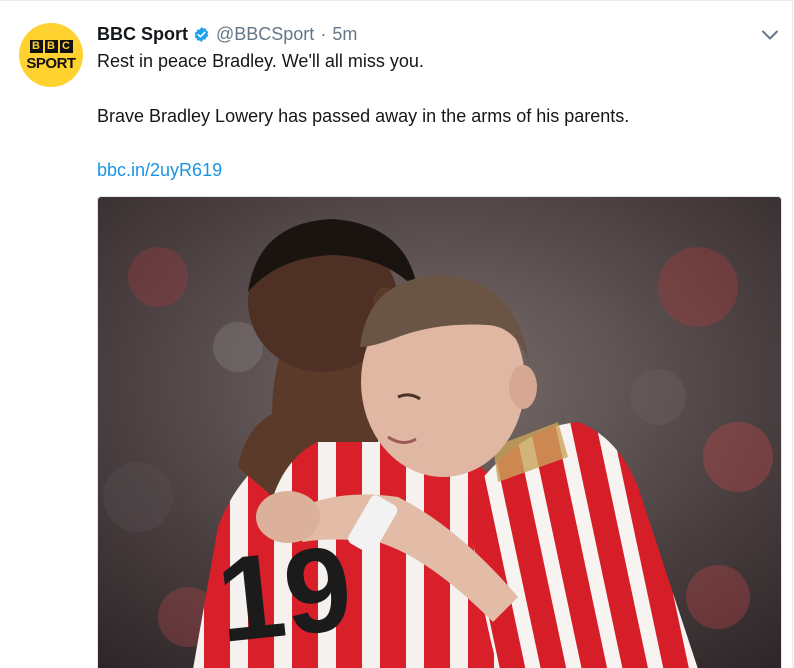 This screenshot has height=668, width=794. Describe the element at coordinates (770, 35) in the screenshot. I see `chevron-down-icon` at that location.